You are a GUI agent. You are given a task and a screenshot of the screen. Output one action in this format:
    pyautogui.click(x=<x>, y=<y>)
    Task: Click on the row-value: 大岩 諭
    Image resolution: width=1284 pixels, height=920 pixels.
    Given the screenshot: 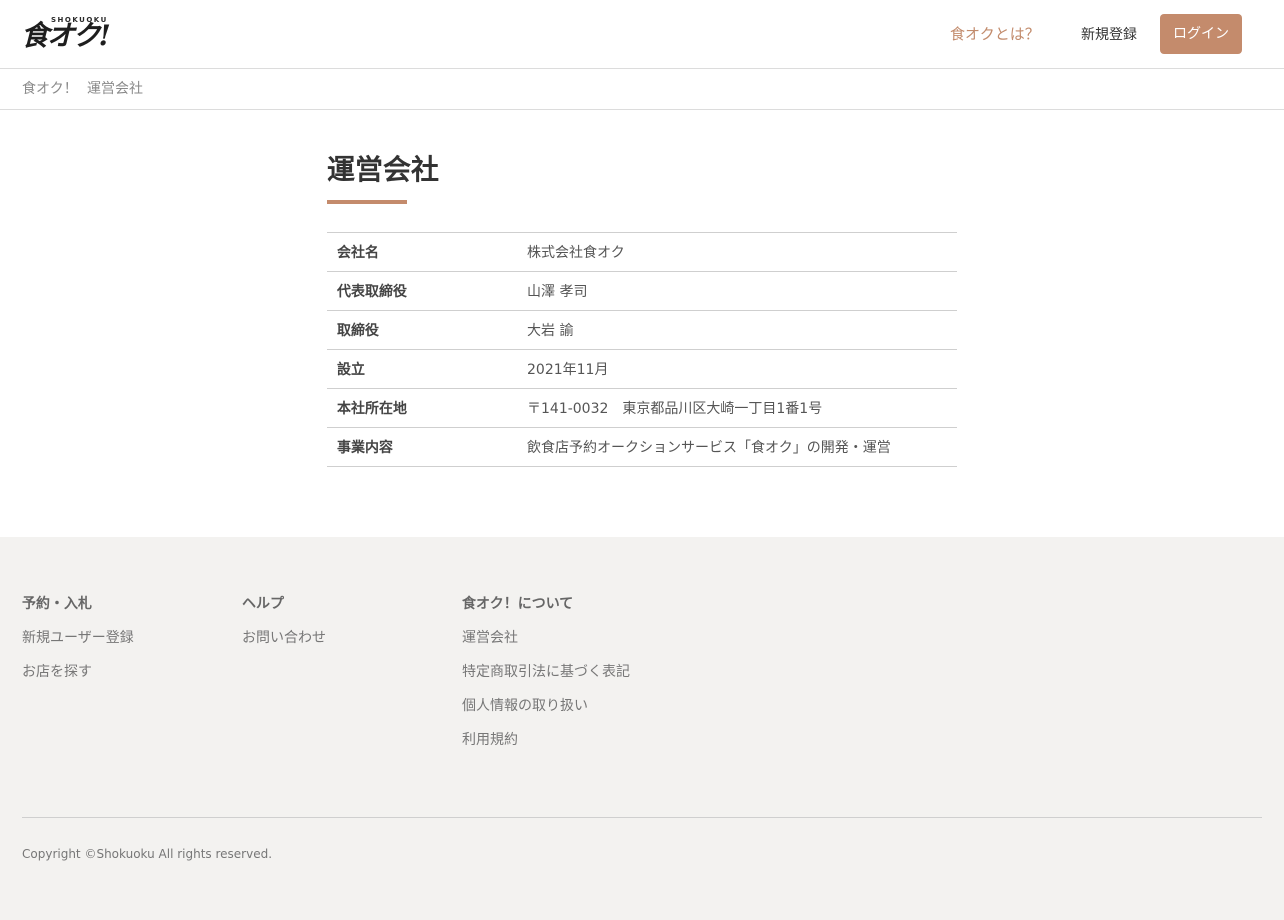 What is the action you would take?
    pyautogui.click(x=550, y=331)
    